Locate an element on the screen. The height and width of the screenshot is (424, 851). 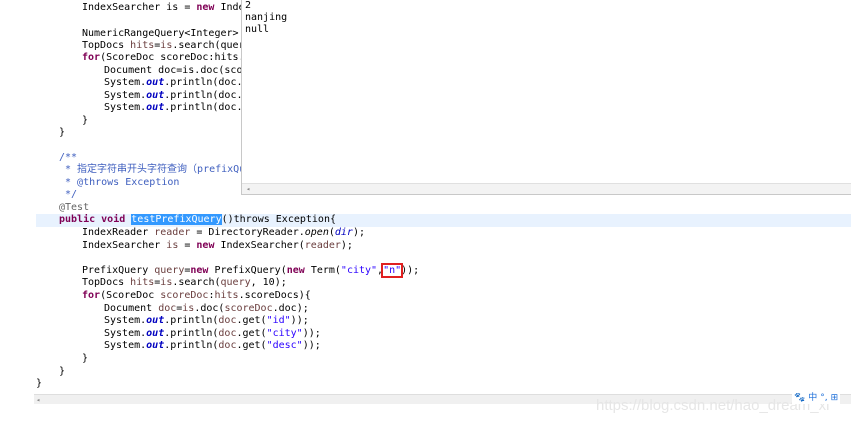
code-line: Document doc=is.doc(scoreDoc.doc); is located at coordinates (206, 308).